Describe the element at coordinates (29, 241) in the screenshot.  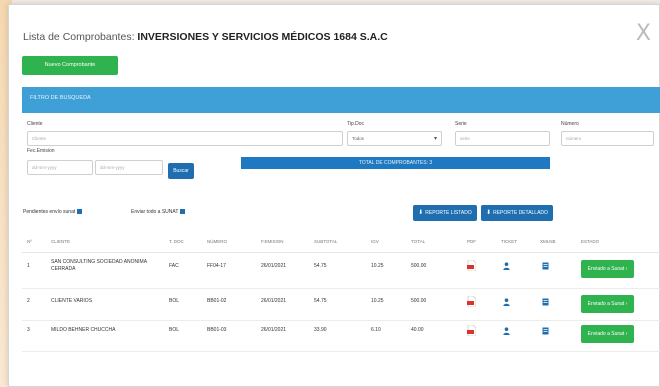
I see `col-header-n: Nº` at that location.